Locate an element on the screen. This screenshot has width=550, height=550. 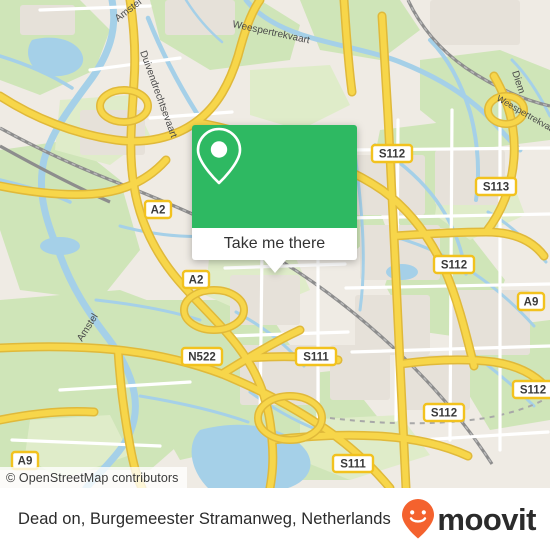
map-attribution: © OpenStreetMap contributors is located at coordinates (93, 477).